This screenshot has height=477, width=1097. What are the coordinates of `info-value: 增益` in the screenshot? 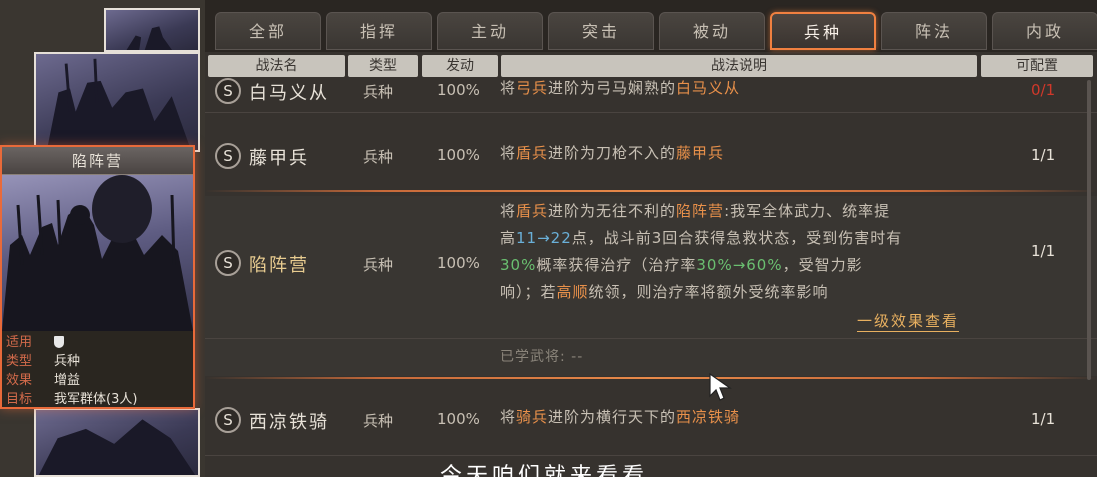 It's located at (67, 380).